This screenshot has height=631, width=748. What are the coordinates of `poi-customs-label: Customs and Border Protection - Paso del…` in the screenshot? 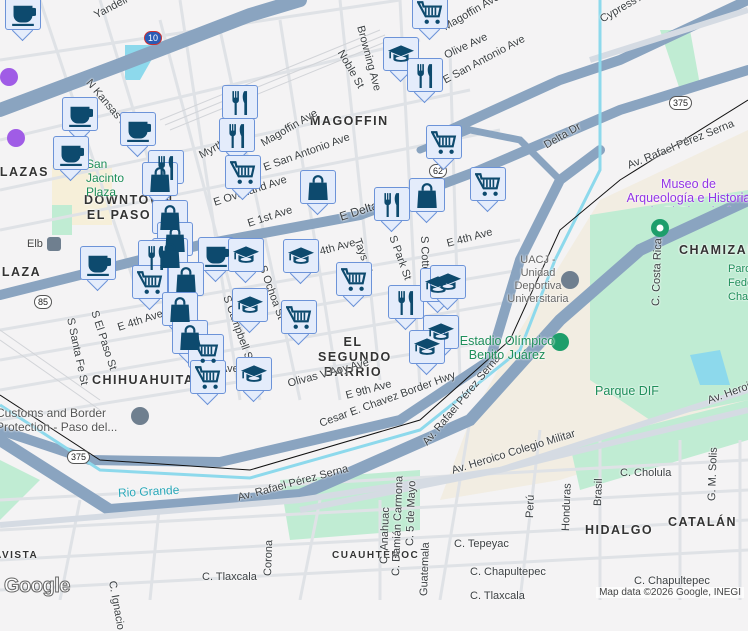 It's located at (63, 420).